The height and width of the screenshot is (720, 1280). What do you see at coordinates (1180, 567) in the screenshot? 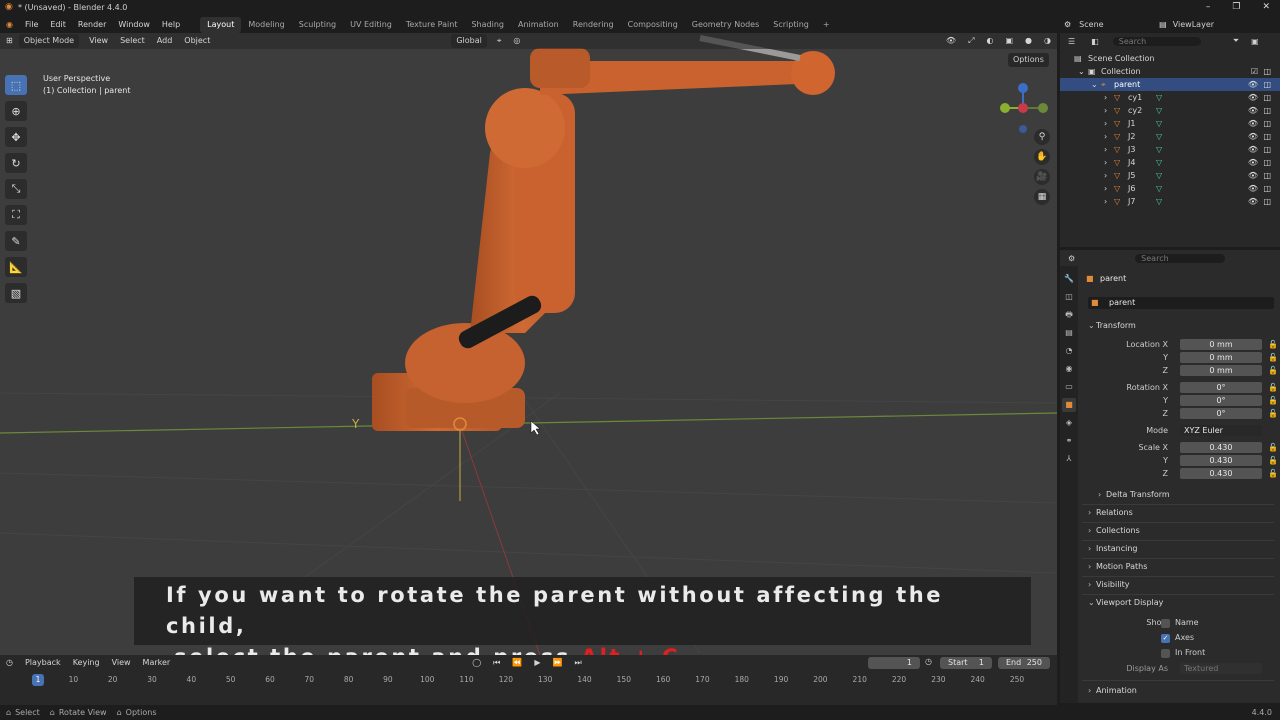
I see `motion-paths-panel: › Motion Paths` at bounding box center [1180, 567].